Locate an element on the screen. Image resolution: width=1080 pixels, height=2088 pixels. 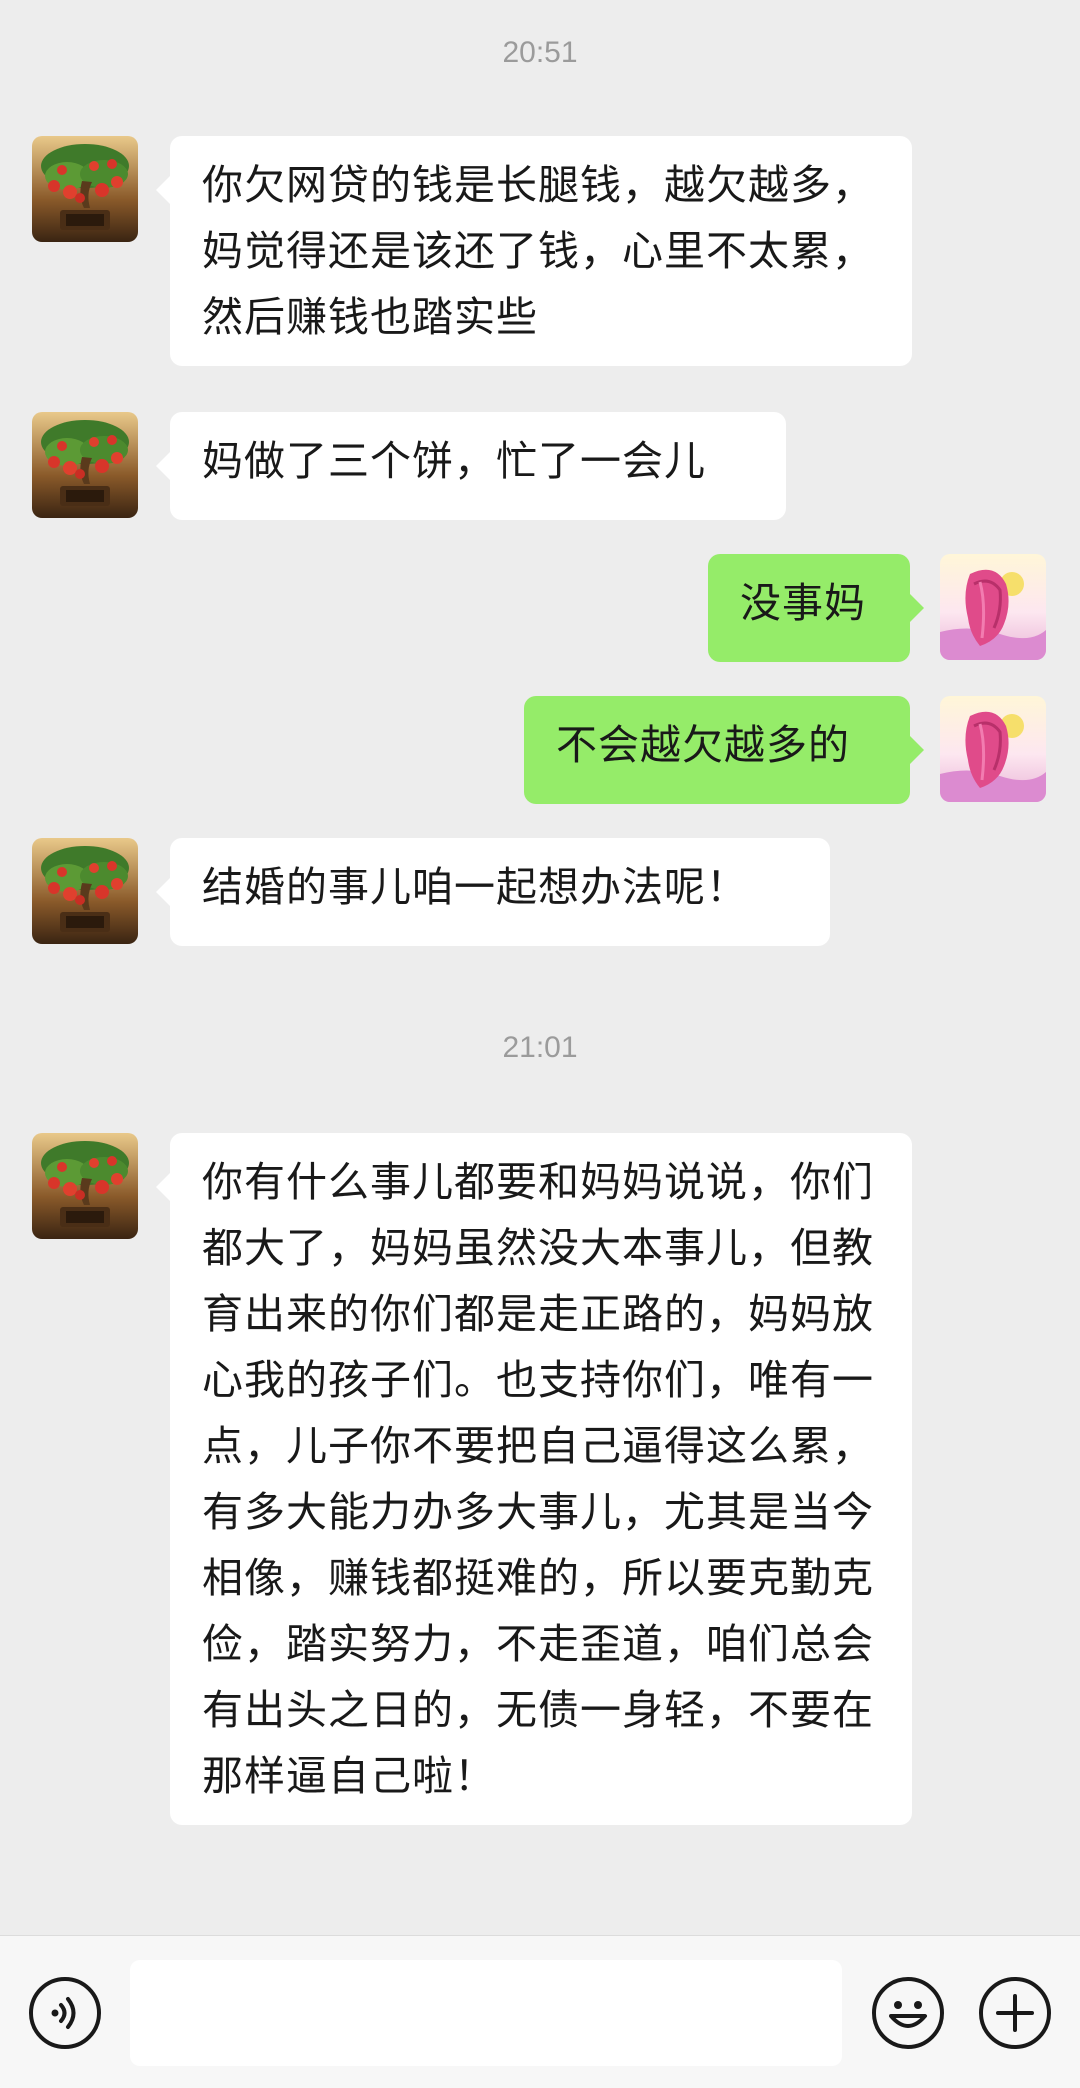
more-button is located at coordinates (1015, 2013).